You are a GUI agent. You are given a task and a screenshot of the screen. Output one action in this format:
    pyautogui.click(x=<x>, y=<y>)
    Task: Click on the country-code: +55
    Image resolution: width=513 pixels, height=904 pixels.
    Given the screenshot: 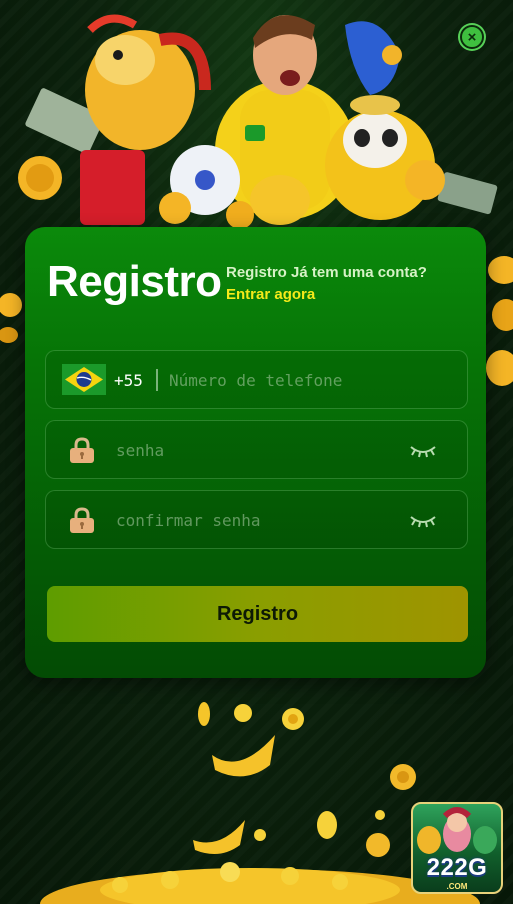 What is the action you would take?
    pyautogui.click(x=128, y=380)
    